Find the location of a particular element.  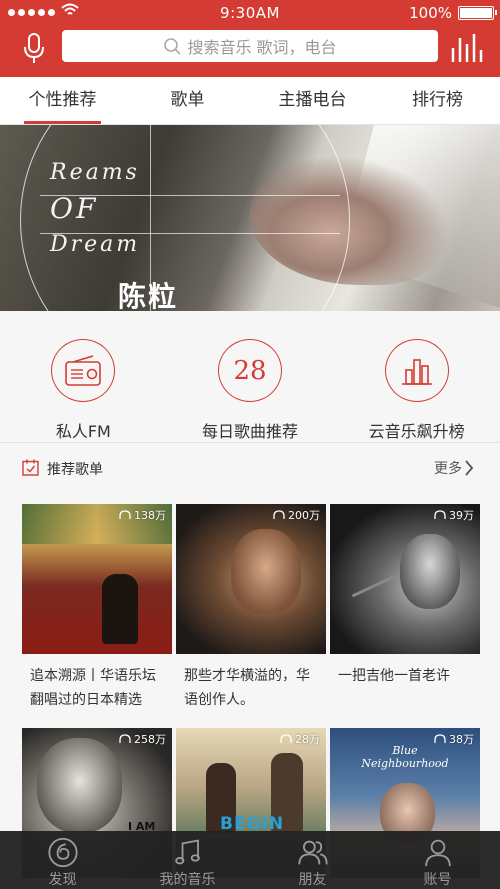

search-placeholder: 搜索音乐 歌词，电台 is located at coordinates (262, 47).